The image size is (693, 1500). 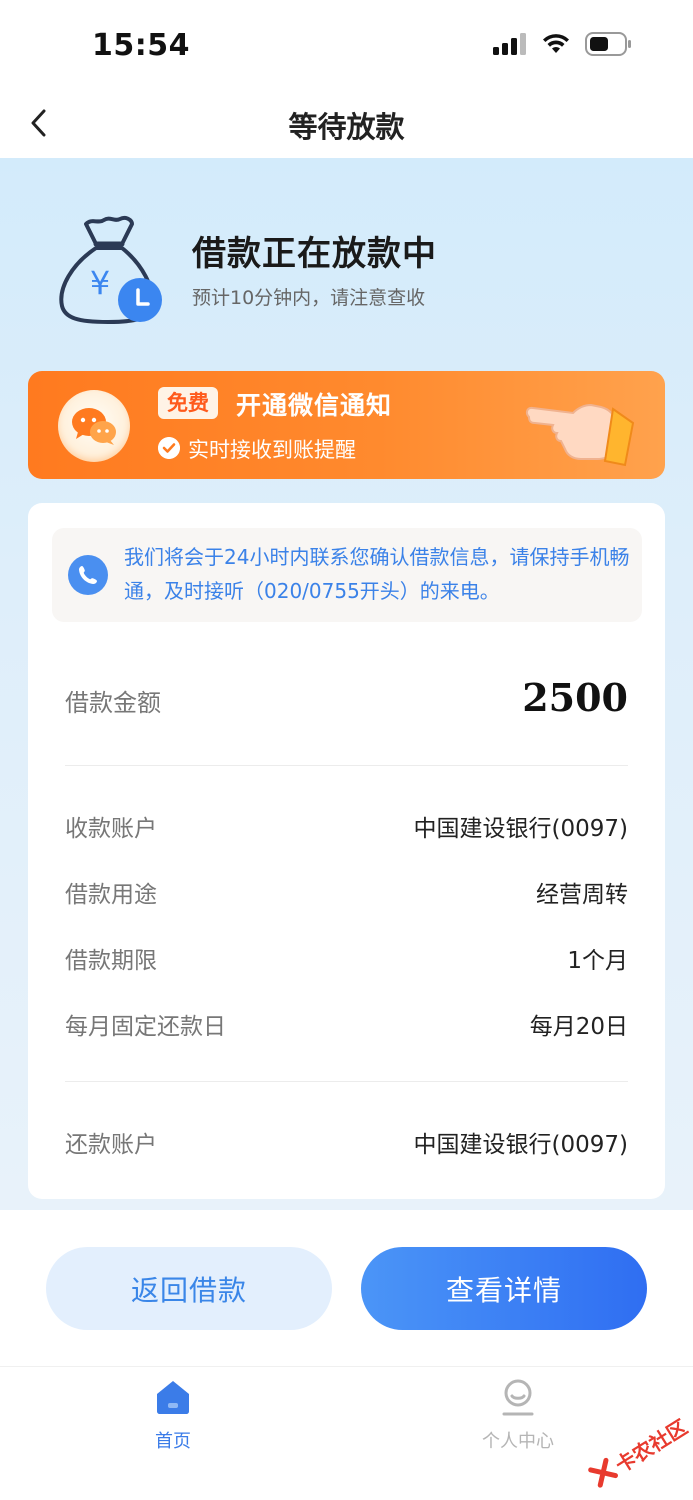 I want to click on battery-icon, so click(x=608, y=44).